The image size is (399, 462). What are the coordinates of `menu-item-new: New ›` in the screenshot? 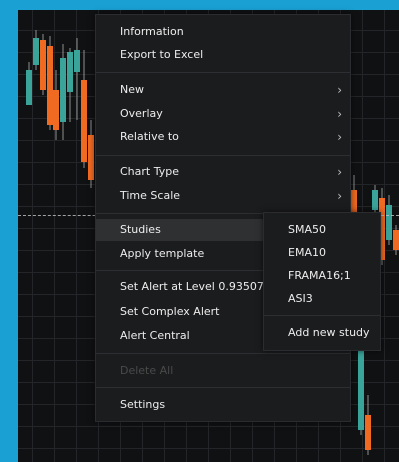 It's located at (223, 90).